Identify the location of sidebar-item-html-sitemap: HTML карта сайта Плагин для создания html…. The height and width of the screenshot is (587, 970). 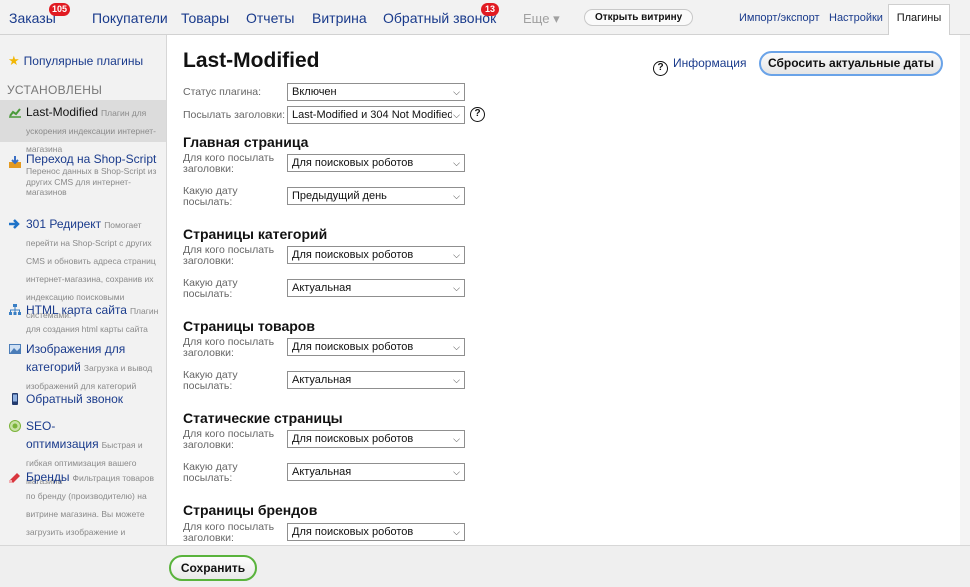
(83, 319).